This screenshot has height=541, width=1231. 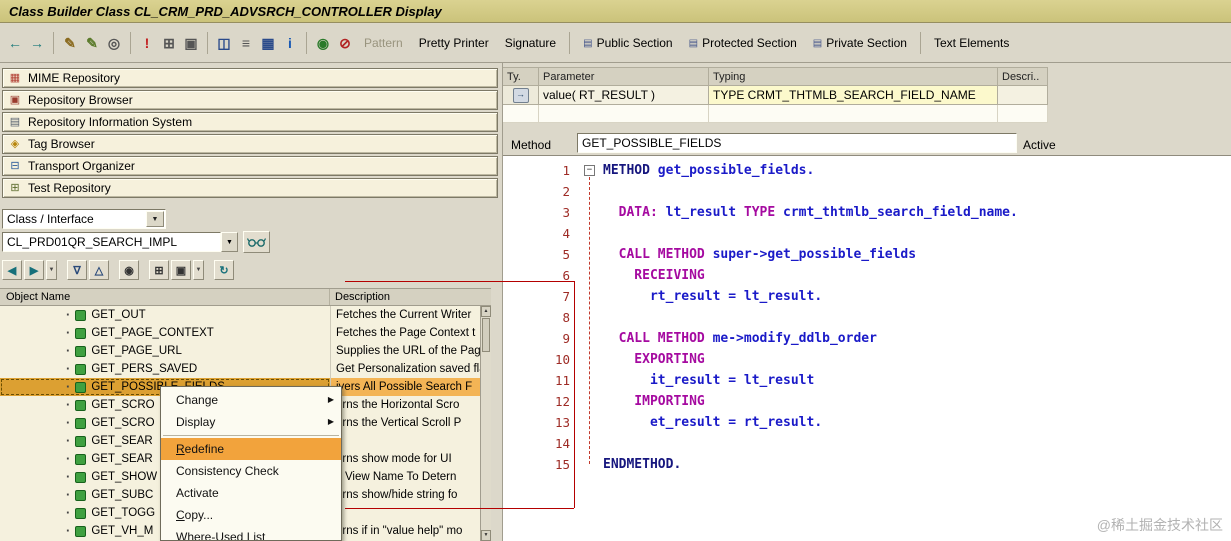 I want to click on insert-pattern-icon: ◉, so click(x=323, y=43).